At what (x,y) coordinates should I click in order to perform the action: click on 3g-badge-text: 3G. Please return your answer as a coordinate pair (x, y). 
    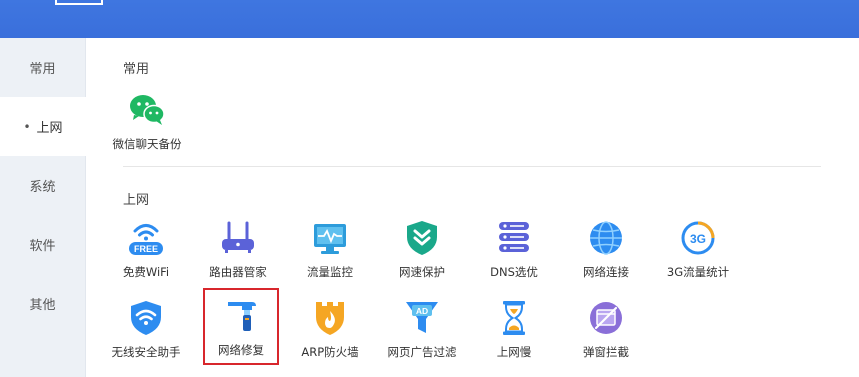
    Looking at the image, I should click on (698, 239).